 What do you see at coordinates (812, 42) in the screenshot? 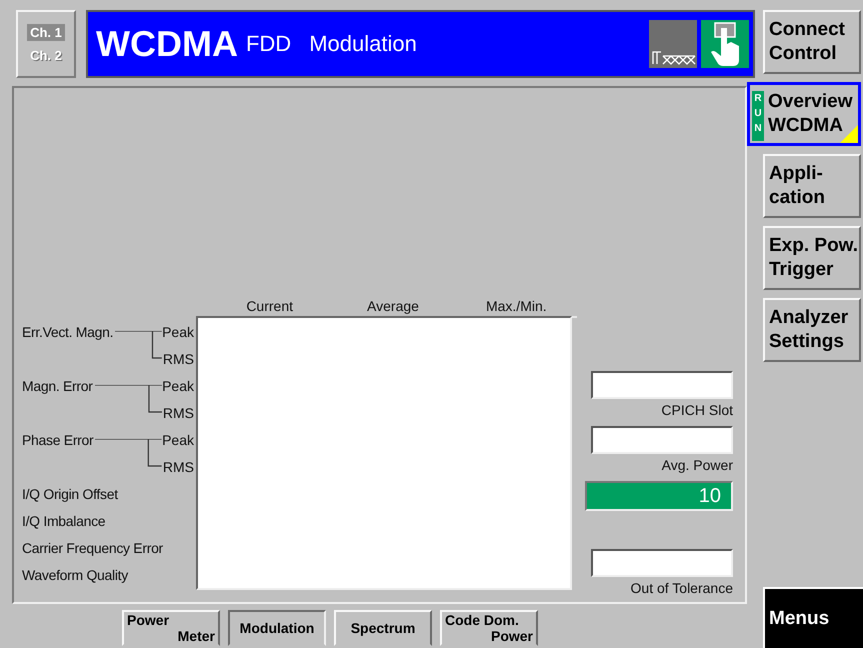
I see `softkey: Connect Control` at bounding box center [812, 42].